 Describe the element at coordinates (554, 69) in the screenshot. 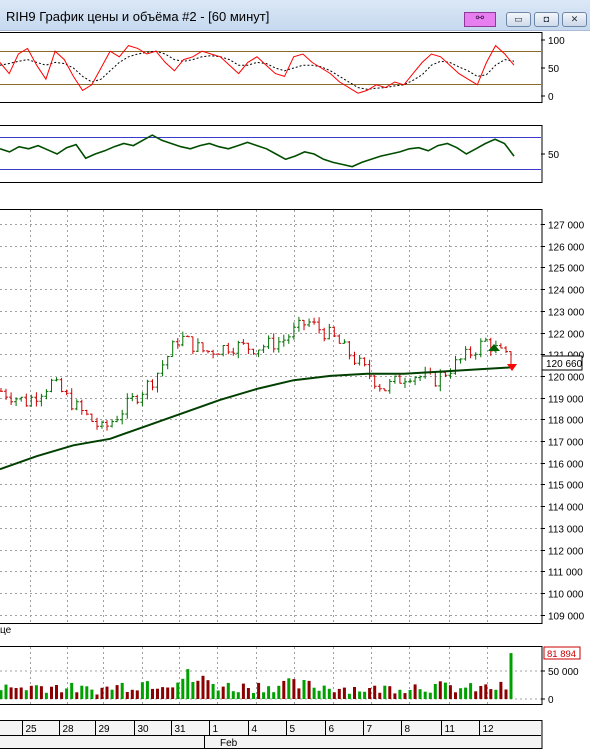

I see `oscillator-tick-label: 50` at that location.